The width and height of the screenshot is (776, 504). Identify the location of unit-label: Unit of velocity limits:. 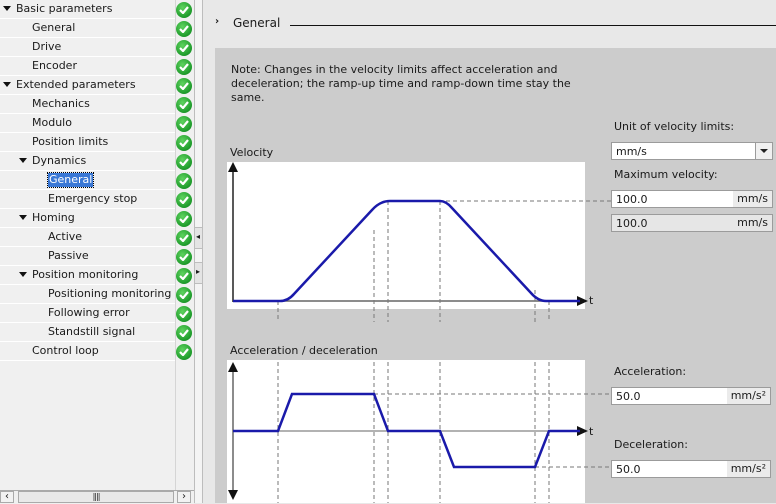
(674, 126).